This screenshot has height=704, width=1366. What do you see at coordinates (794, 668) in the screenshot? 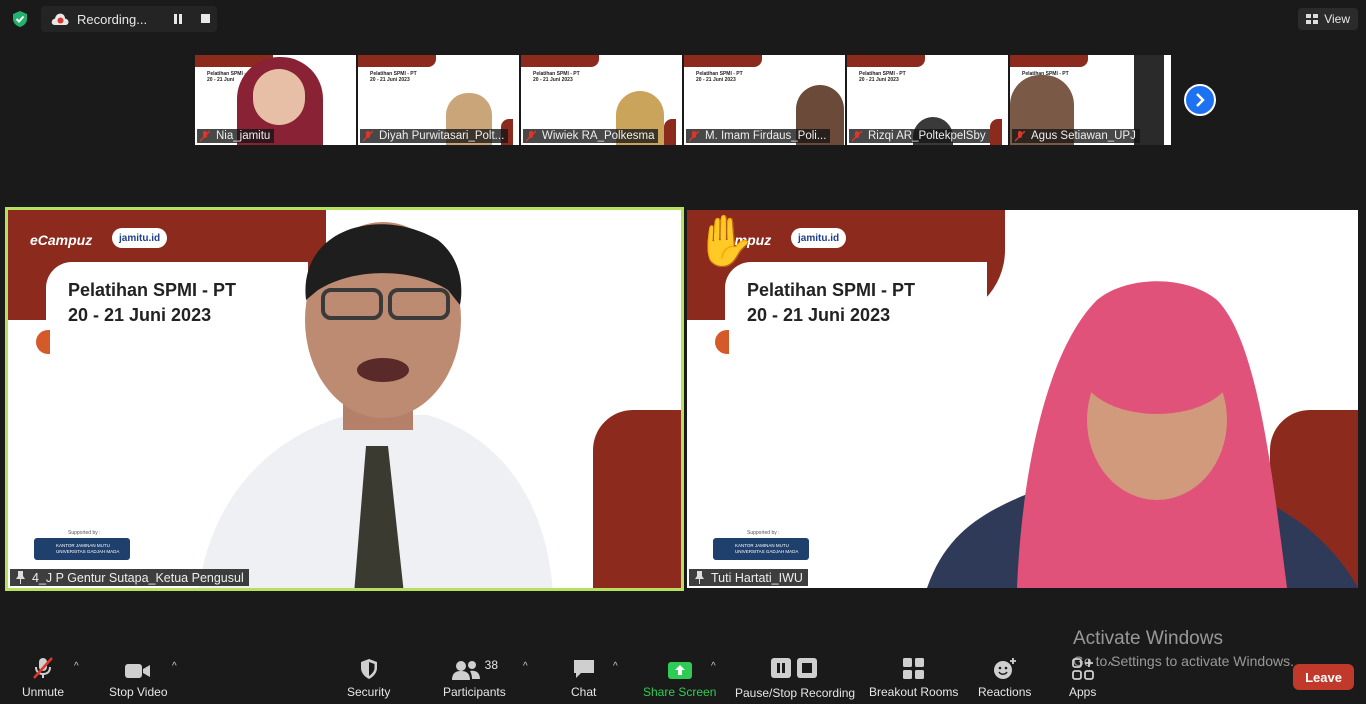
I see `pause-stop-recording-icon` at bounding box center [794, 668].